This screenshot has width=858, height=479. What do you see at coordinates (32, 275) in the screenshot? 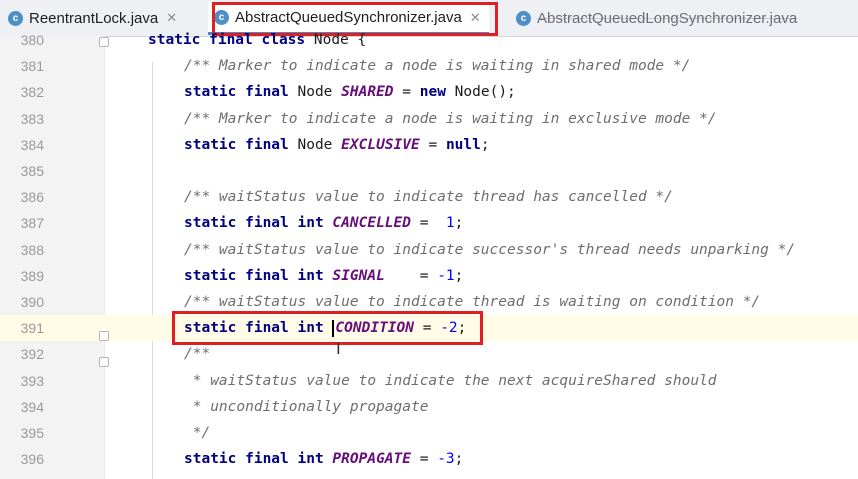
I see `line-number: 389` at bounding box center [32, 275].